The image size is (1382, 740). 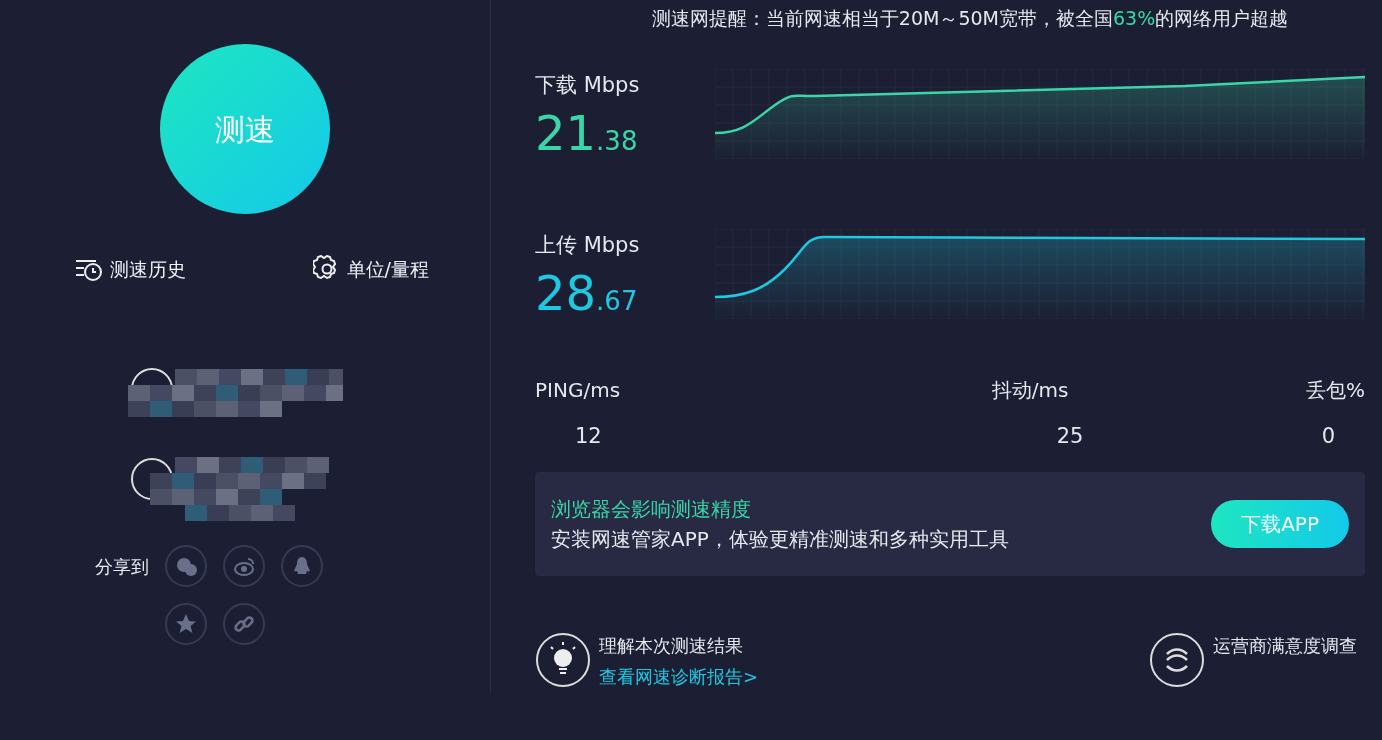 I want to click on notice-text: 测速网提醒：当前网速相当于20M～50M宽带，被全国63%的网络用户超越, so click(x=970, y=18).